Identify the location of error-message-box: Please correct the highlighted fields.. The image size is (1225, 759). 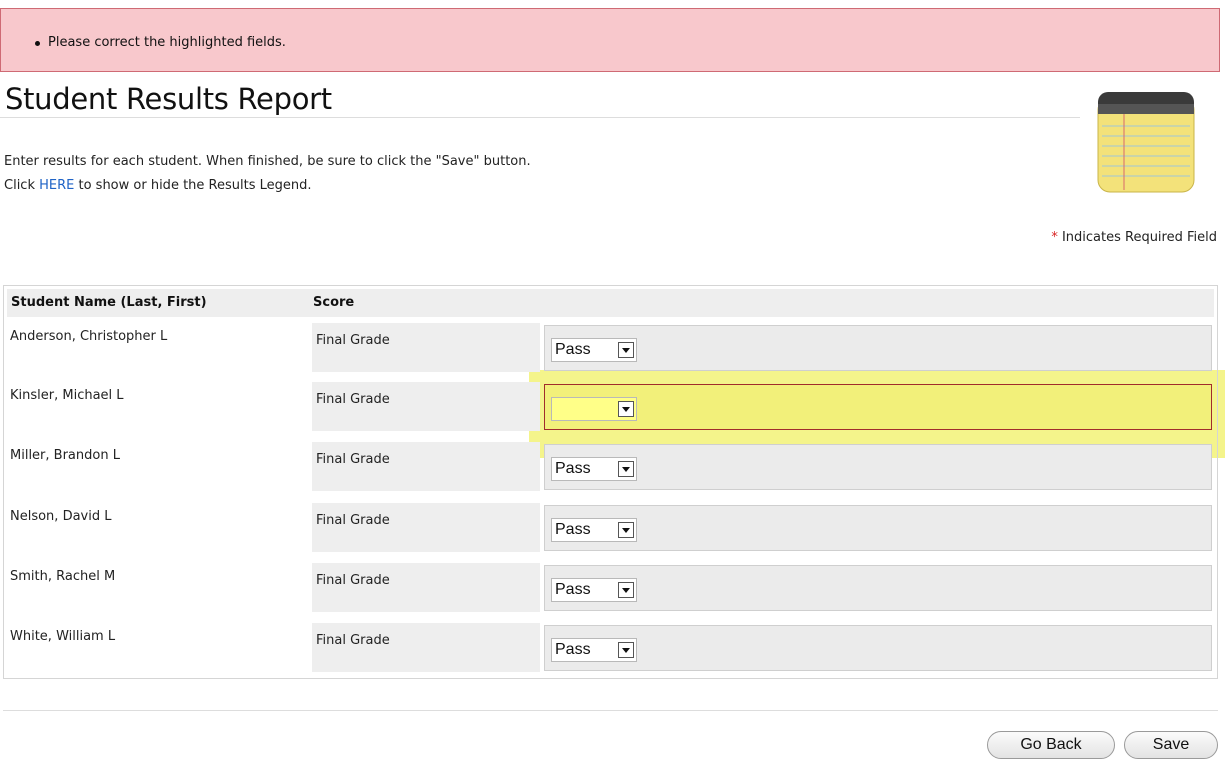
(610, 40).